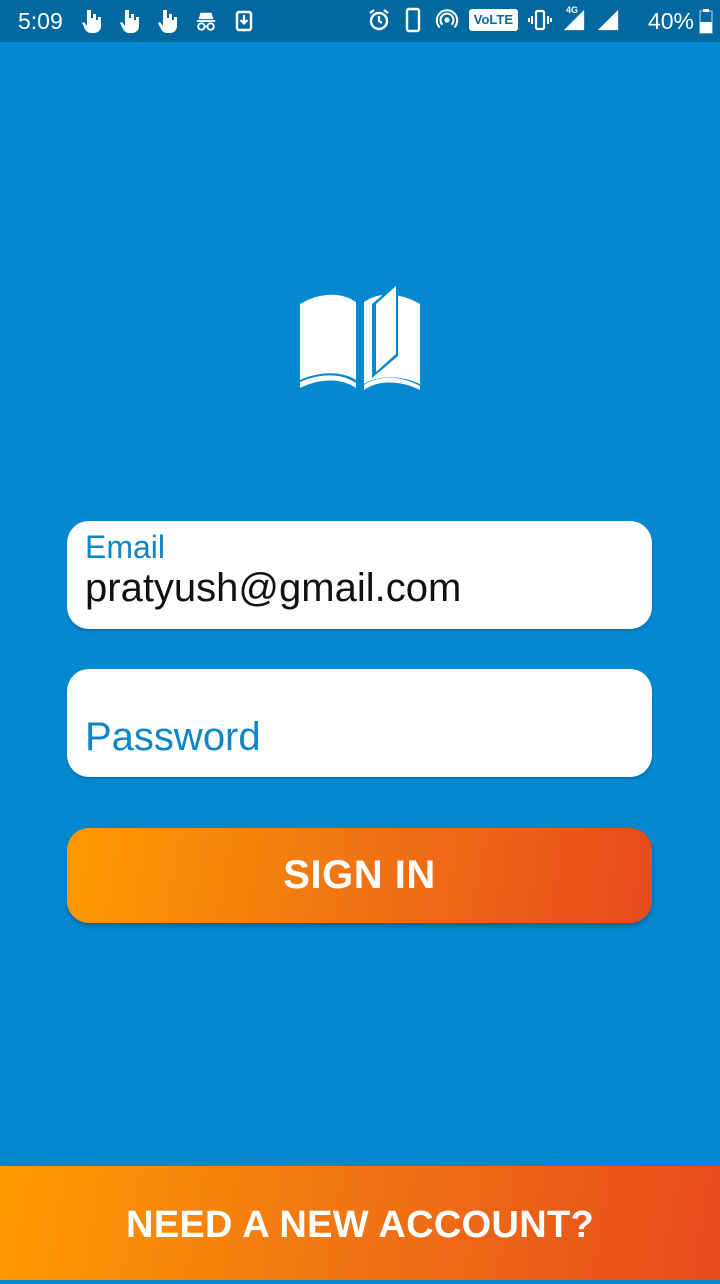 This screenshot has height=1284, width=720. What do you see at coordinates (173, 737) in the screenshot?
I see `password-input: Password` at bounding box center [173, 737].